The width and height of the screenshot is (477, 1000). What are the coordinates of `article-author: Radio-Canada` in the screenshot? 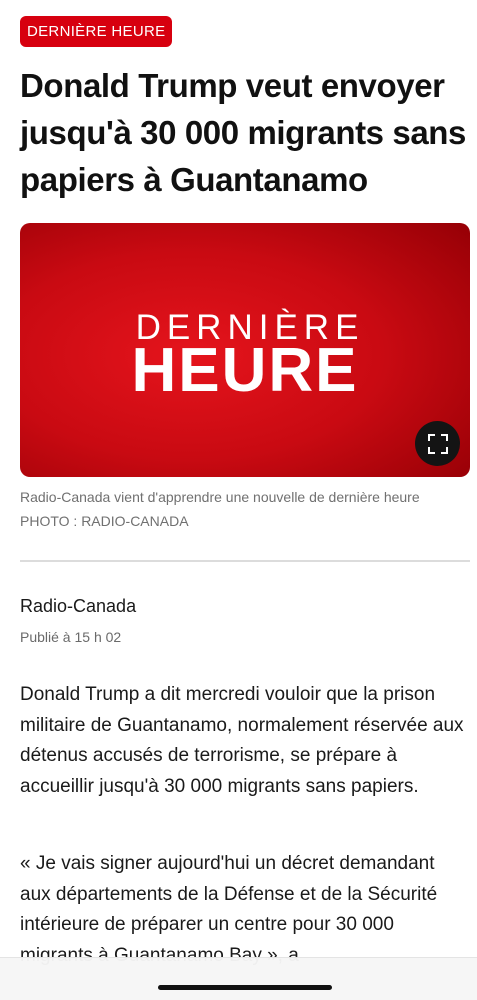 It's located at (78, 606).